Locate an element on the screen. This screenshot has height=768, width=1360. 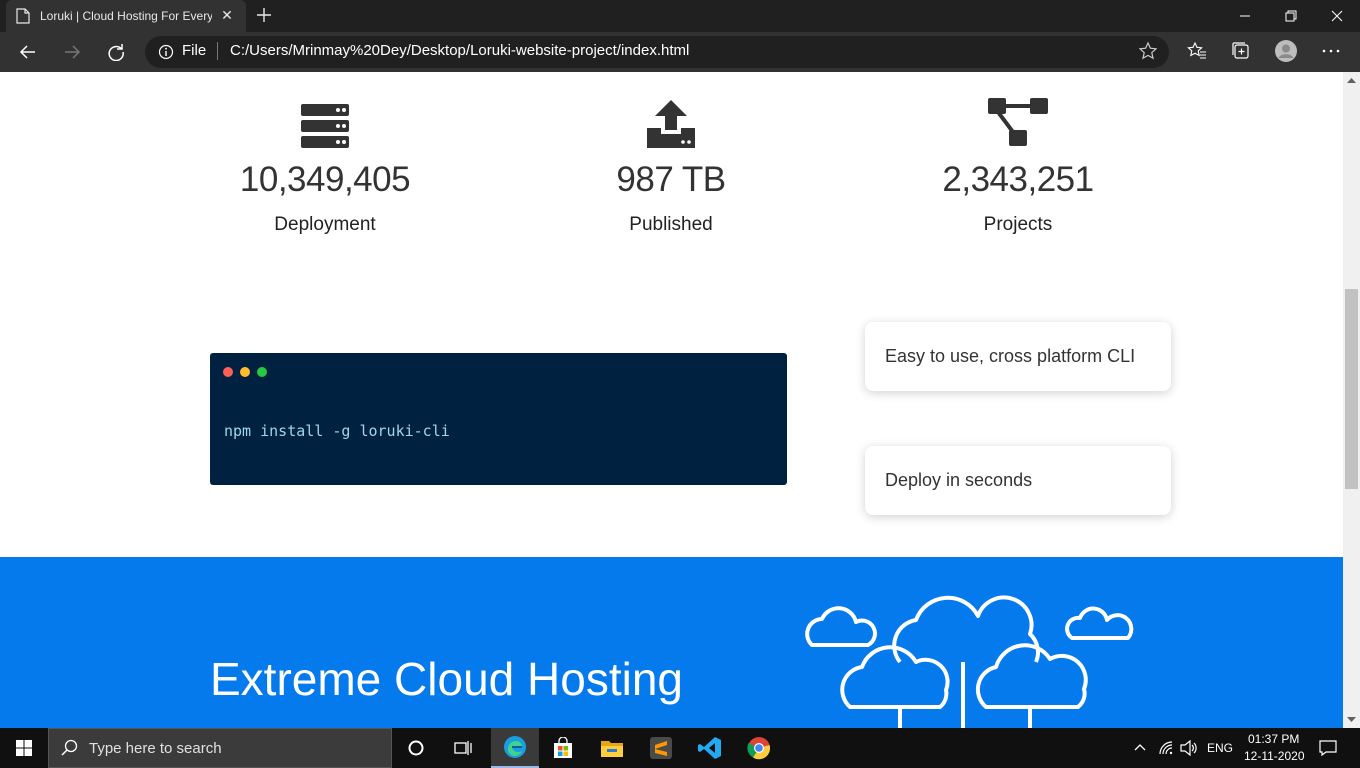
address-separator is located at coordinates (217, 51).